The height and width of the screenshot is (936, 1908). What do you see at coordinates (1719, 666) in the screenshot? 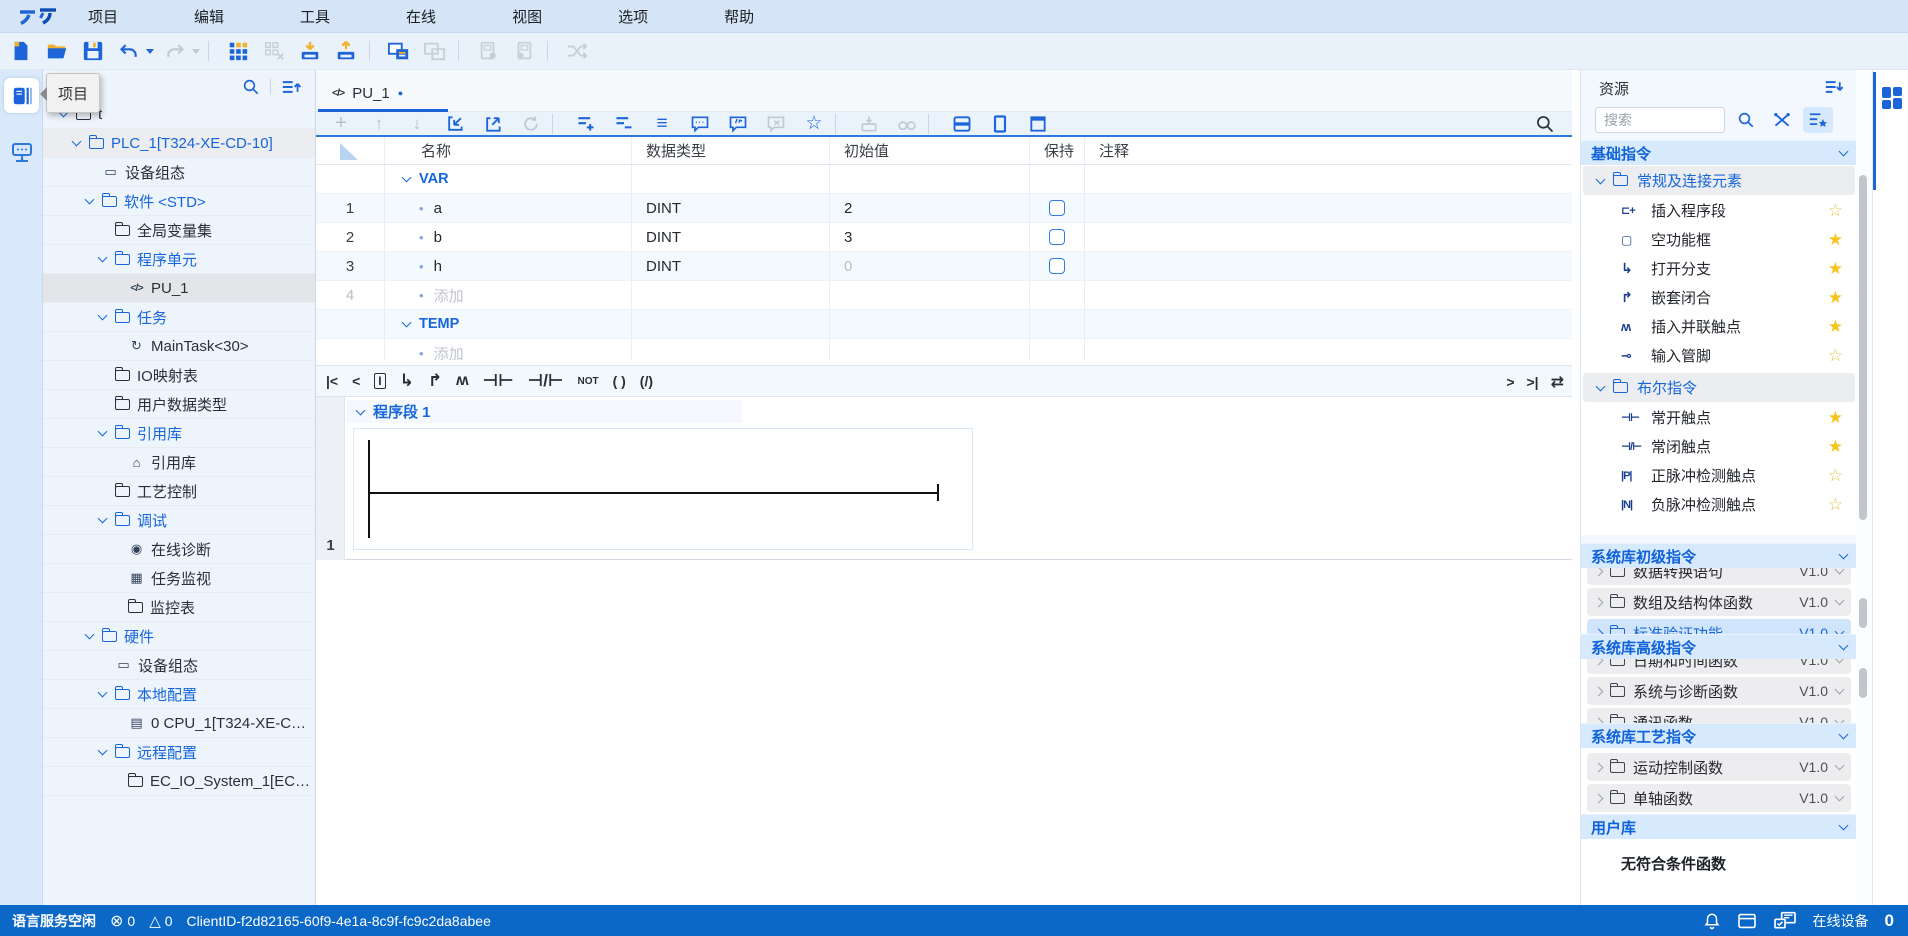
I see `lib-date-time: 日期和时间函数 V1.0` at bounding box center [1719, 666].